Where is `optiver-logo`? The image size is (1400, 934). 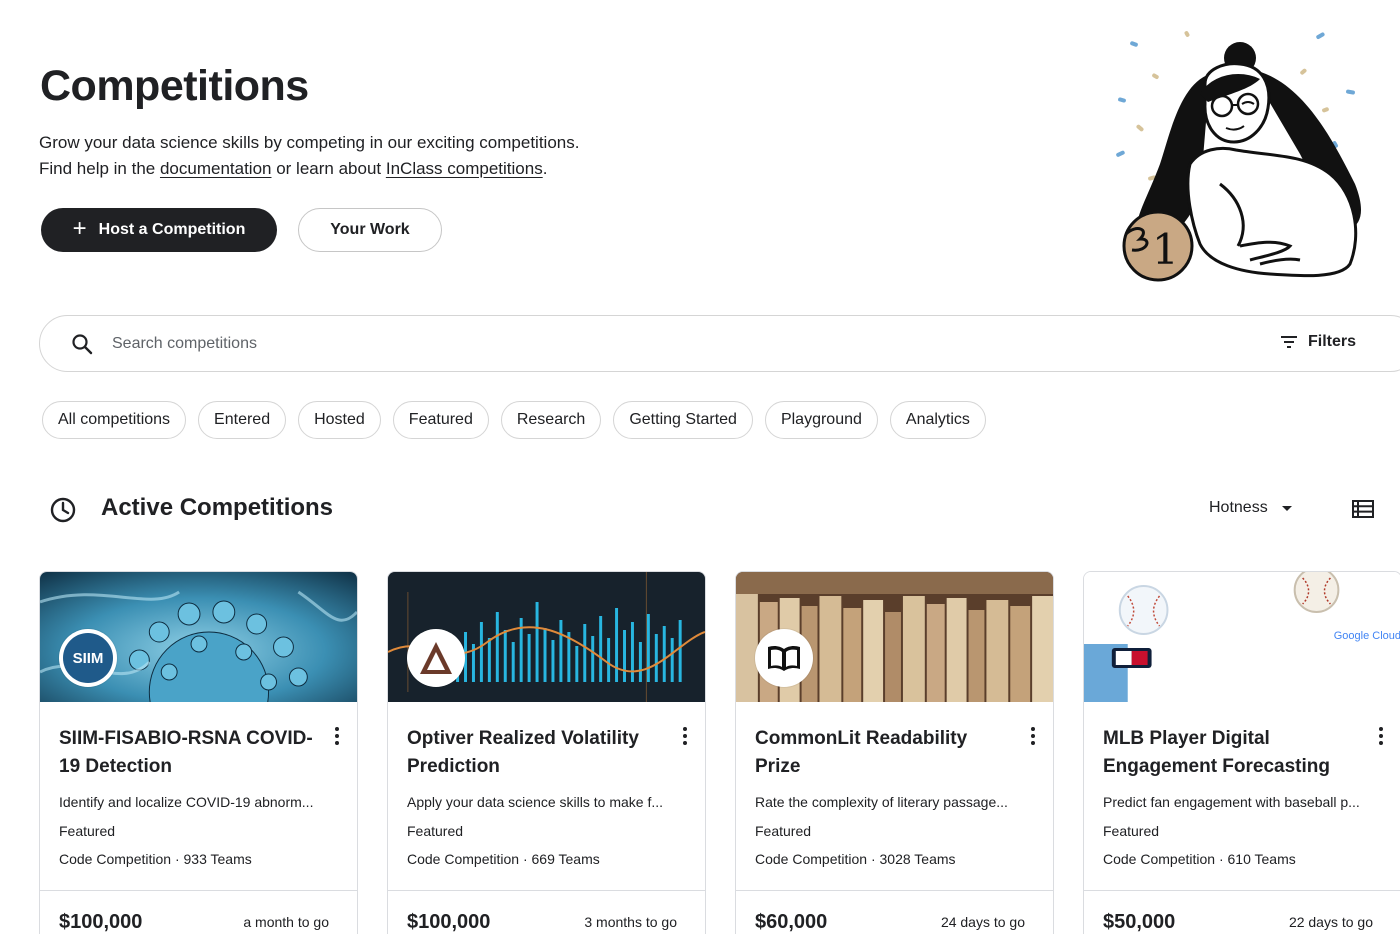
optiver-logo is located at coordinates (436, 658).